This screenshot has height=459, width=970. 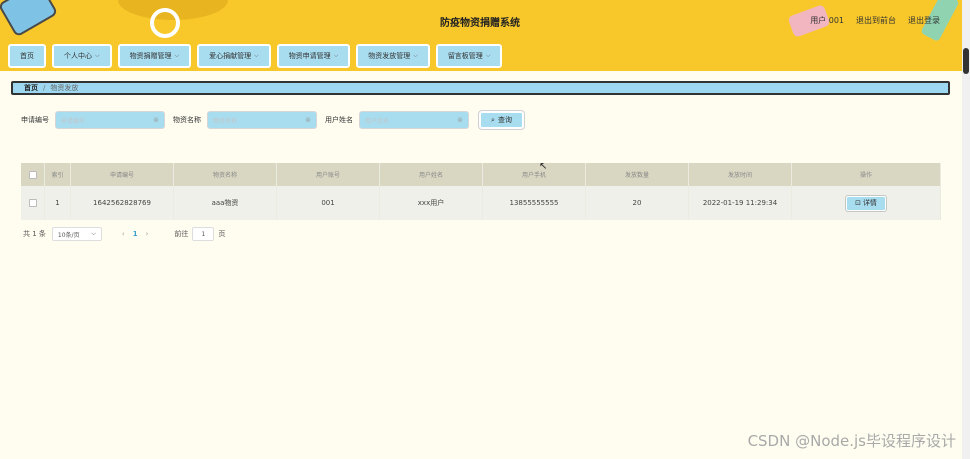 I want to click on user-name-input: 用户姓名 ⊗, so click(x=414, y=120).